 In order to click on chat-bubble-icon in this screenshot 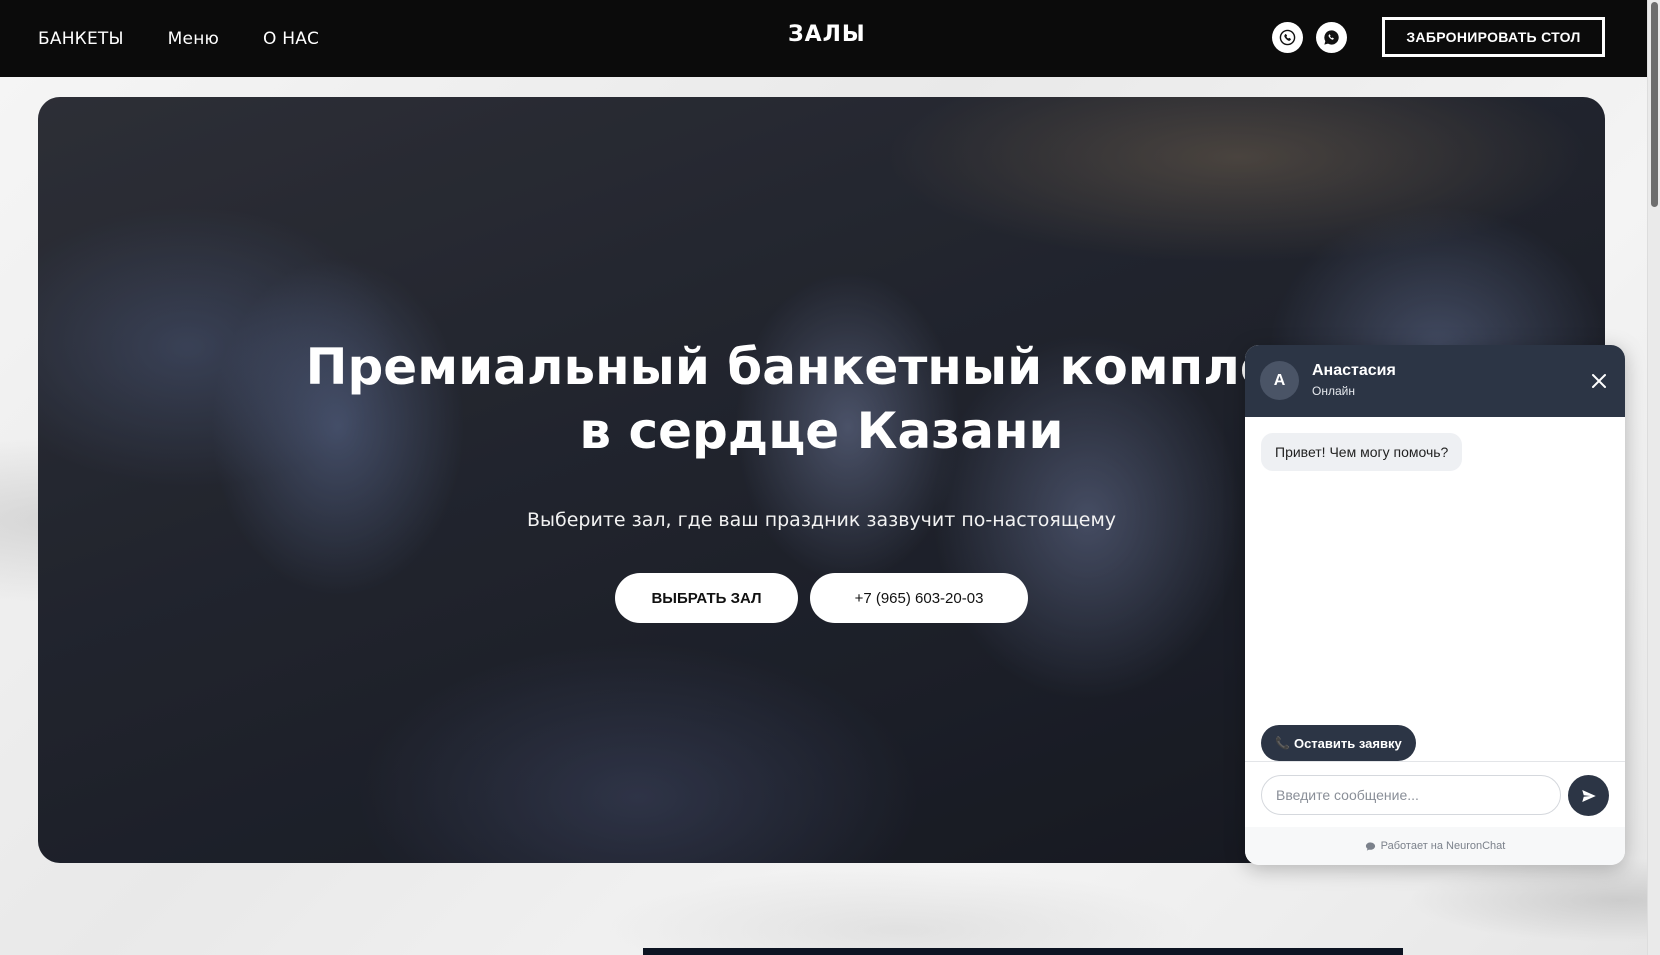, I will do `click(1370, 846)`.